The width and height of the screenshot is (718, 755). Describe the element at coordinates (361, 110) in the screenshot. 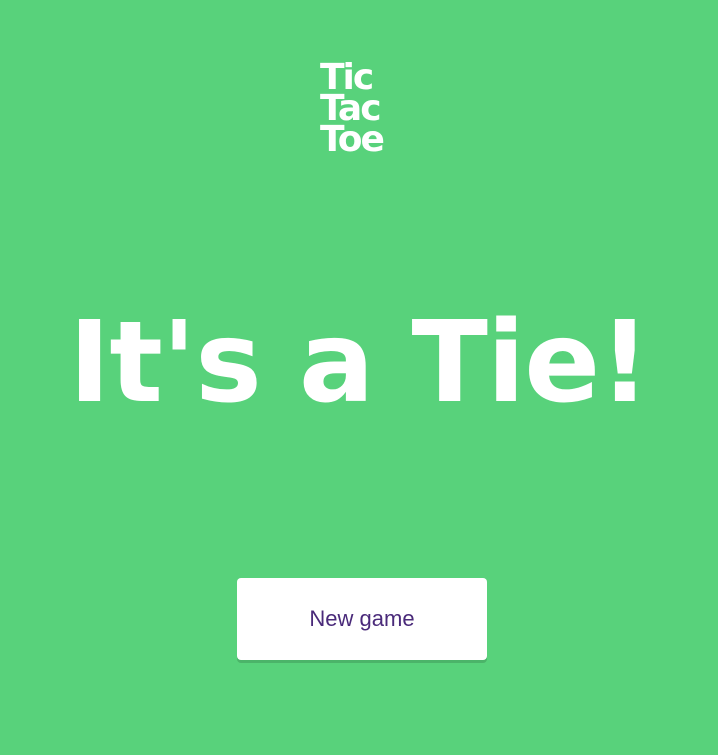

I see `game-logo: Tic Tac Toe` at that location.